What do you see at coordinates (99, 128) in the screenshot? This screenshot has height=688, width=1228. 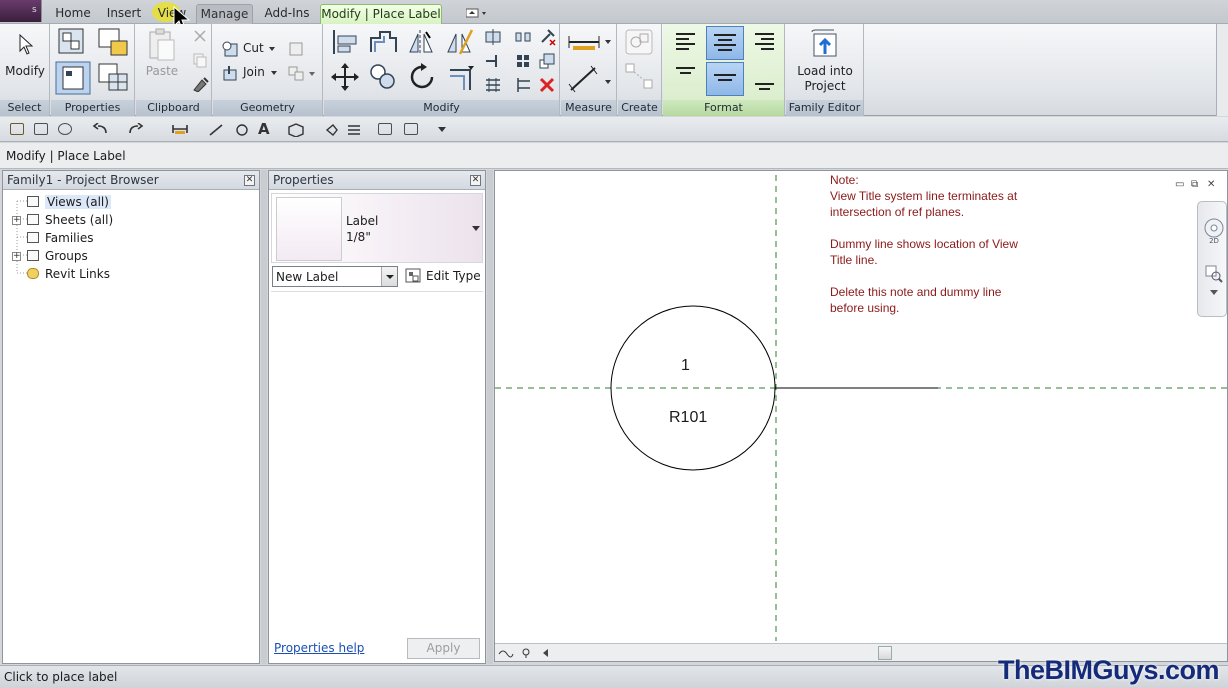 I see `undo-icon` at bounding box center [99, 128].